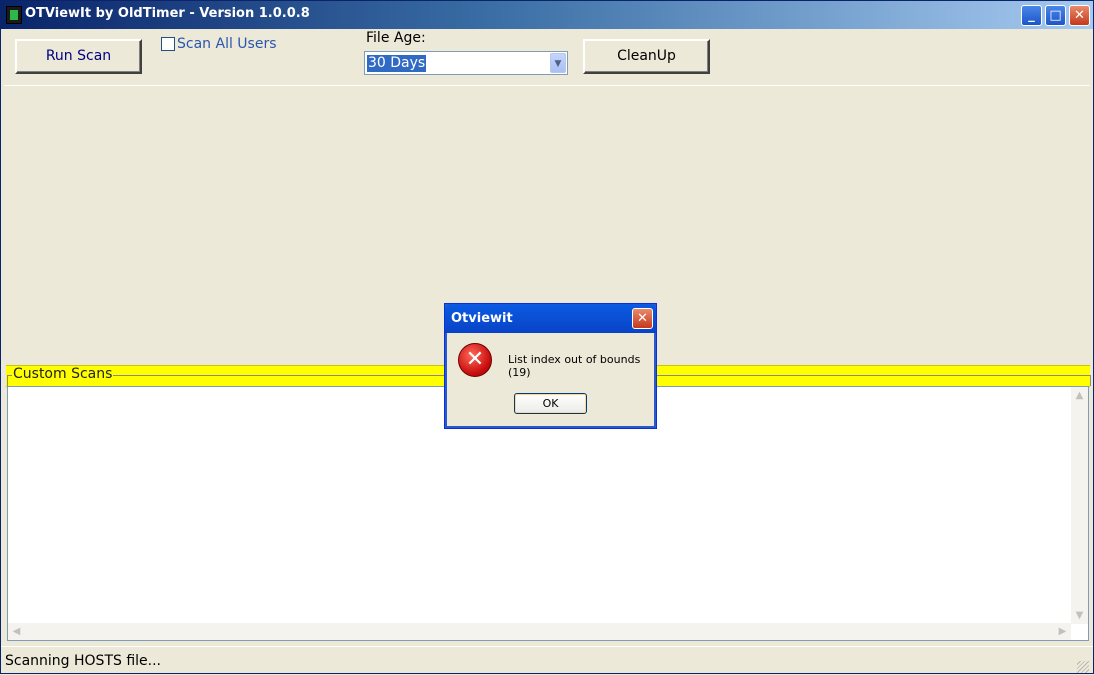 Image resolution: width=1094 pixels, height=675 pixels. What do you see at coordinates (1031, 15) in the screenshot?
I see `minimize-button: _` at bounding box center [1031, 15].